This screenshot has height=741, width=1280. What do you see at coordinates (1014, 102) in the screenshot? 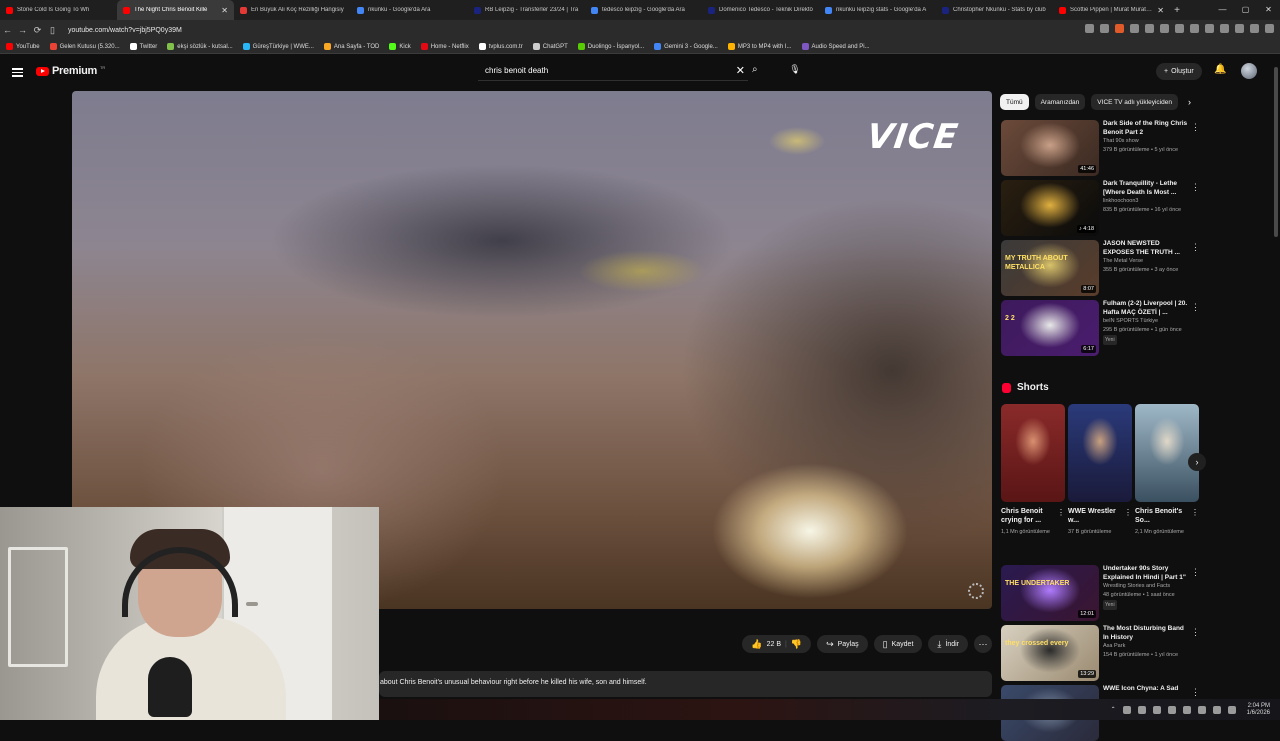
I see `chip-all: Tümü` at bounding box center [1014, 102].